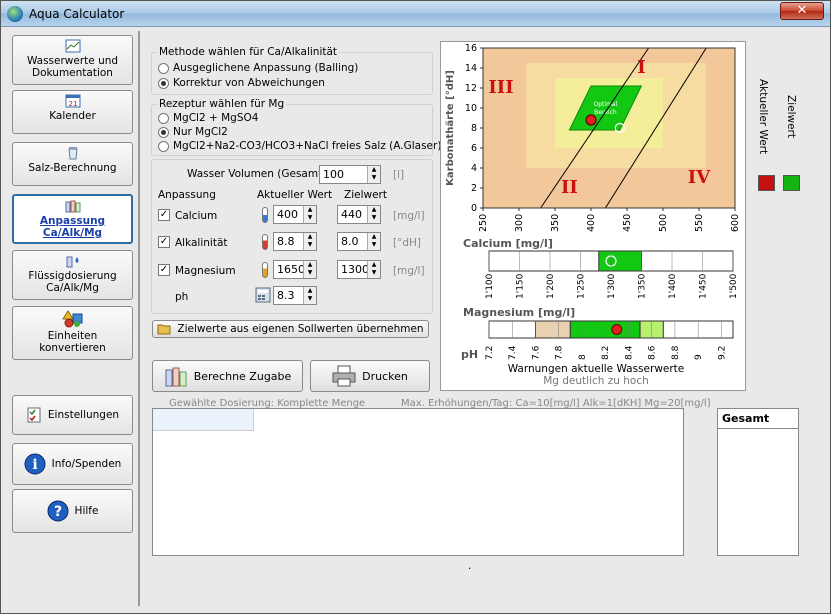 The height and width of the screenshot is (614, 831). What do you see at coordinates (72, 112) in the screenshot?
I see `sidebar-item-kalender: 21 Kalender` at bounding box center [72, 112].